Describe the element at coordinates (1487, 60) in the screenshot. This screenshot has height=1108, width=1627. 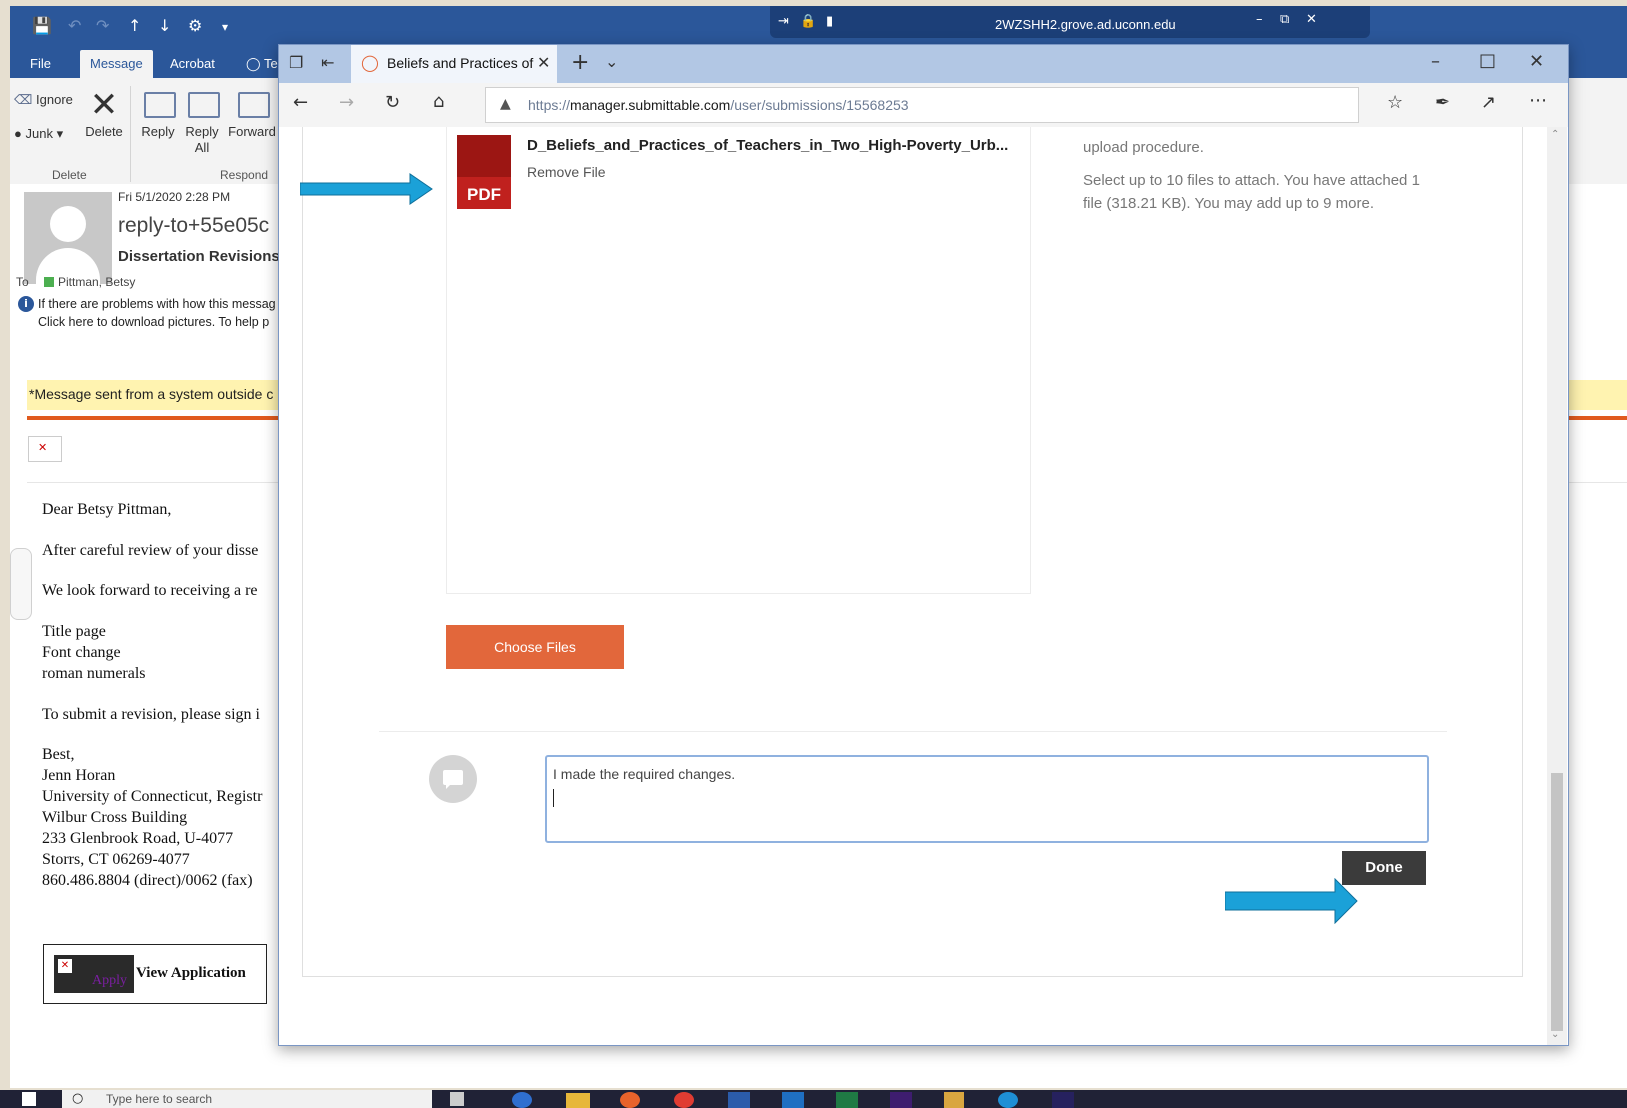
I see `maximize-icon: □` at that location.